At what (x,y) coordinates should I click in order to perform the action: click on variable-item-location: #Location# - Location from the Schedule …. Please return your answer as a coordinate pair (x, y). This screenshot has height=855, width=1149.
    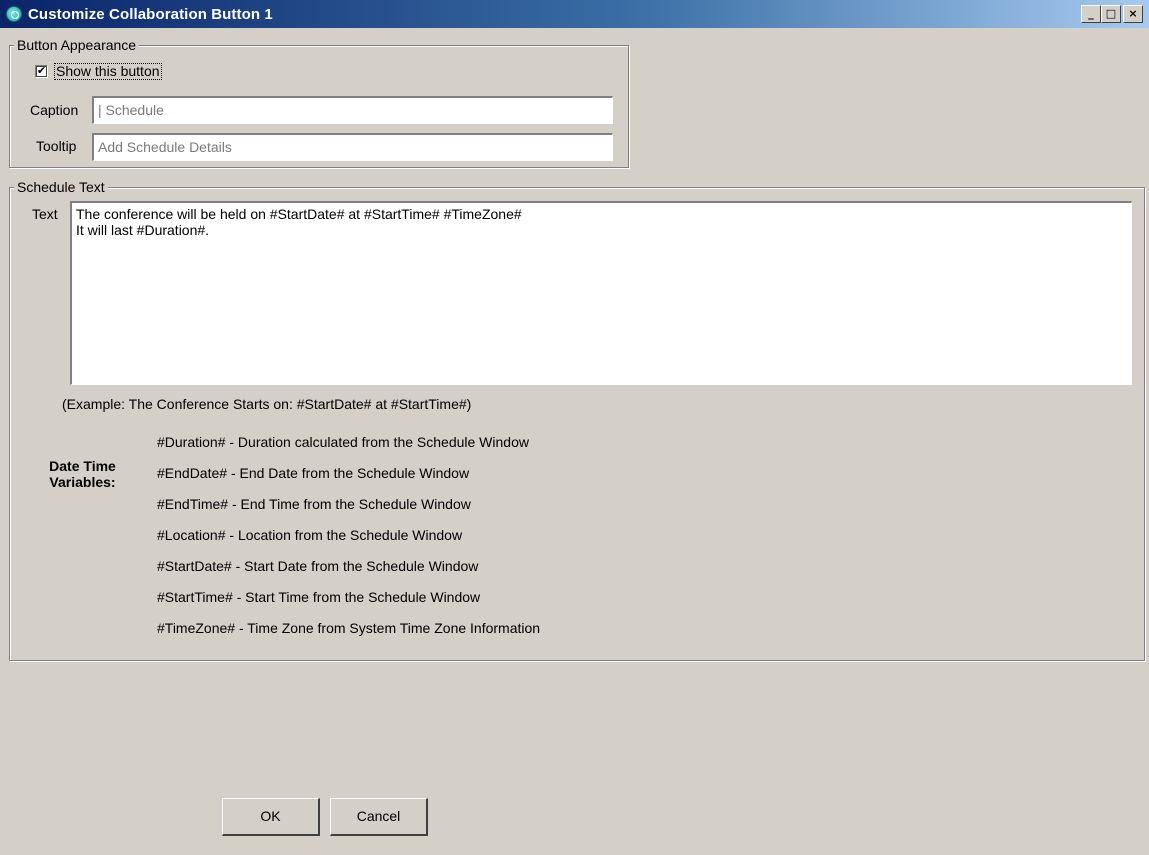
    Looking at the image, I should click on (310, 535).